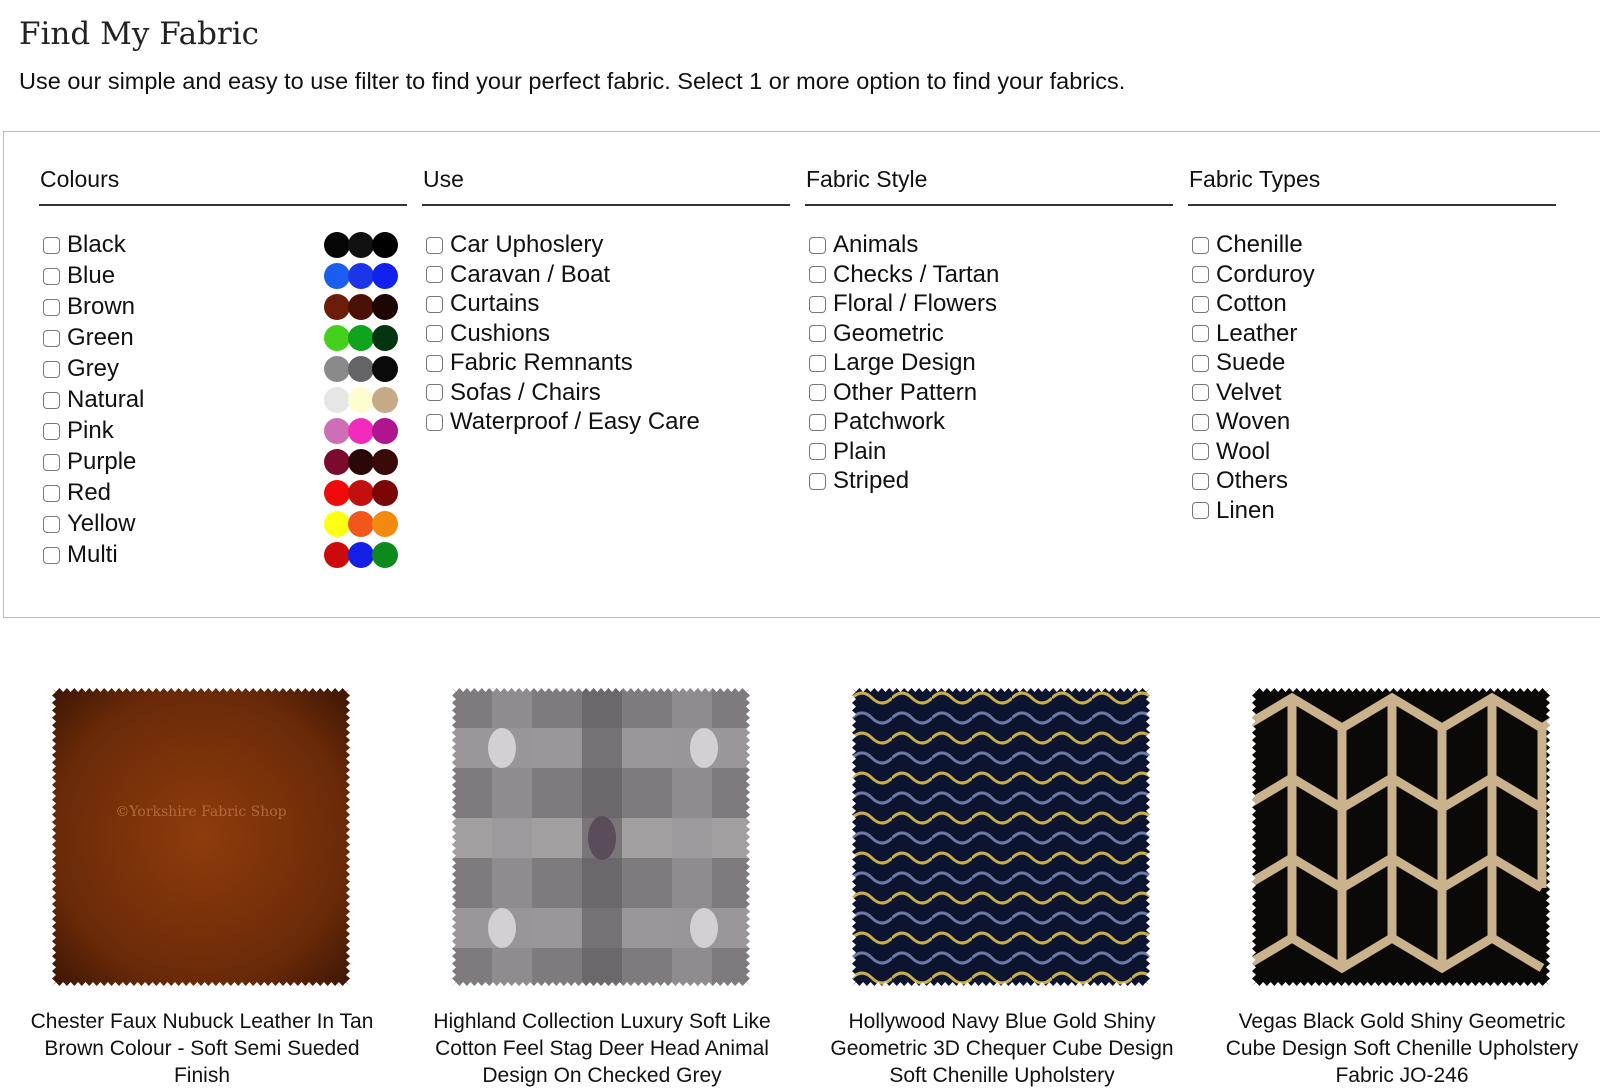 The height and width of the screenshot is (1089, 1600). I want to click on colour-option-grey: Grey, so click(81, 368).